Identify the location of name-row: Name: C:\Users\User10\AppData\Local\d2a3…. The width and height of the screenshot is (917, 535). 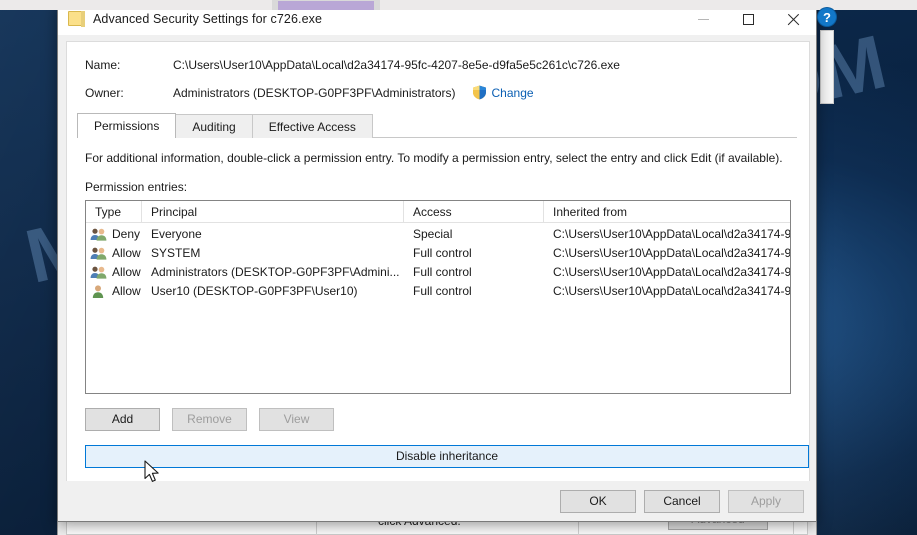
(447, 65).